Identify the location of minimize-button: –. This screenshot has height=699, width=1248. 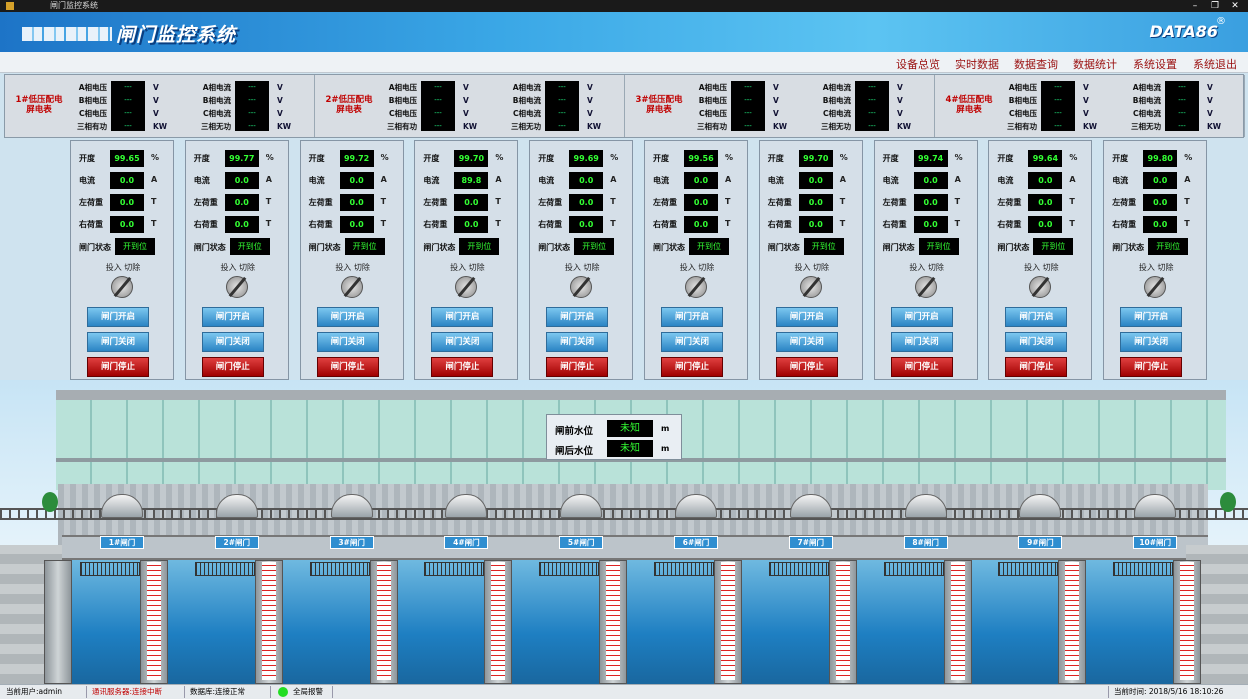
(1195, 6).